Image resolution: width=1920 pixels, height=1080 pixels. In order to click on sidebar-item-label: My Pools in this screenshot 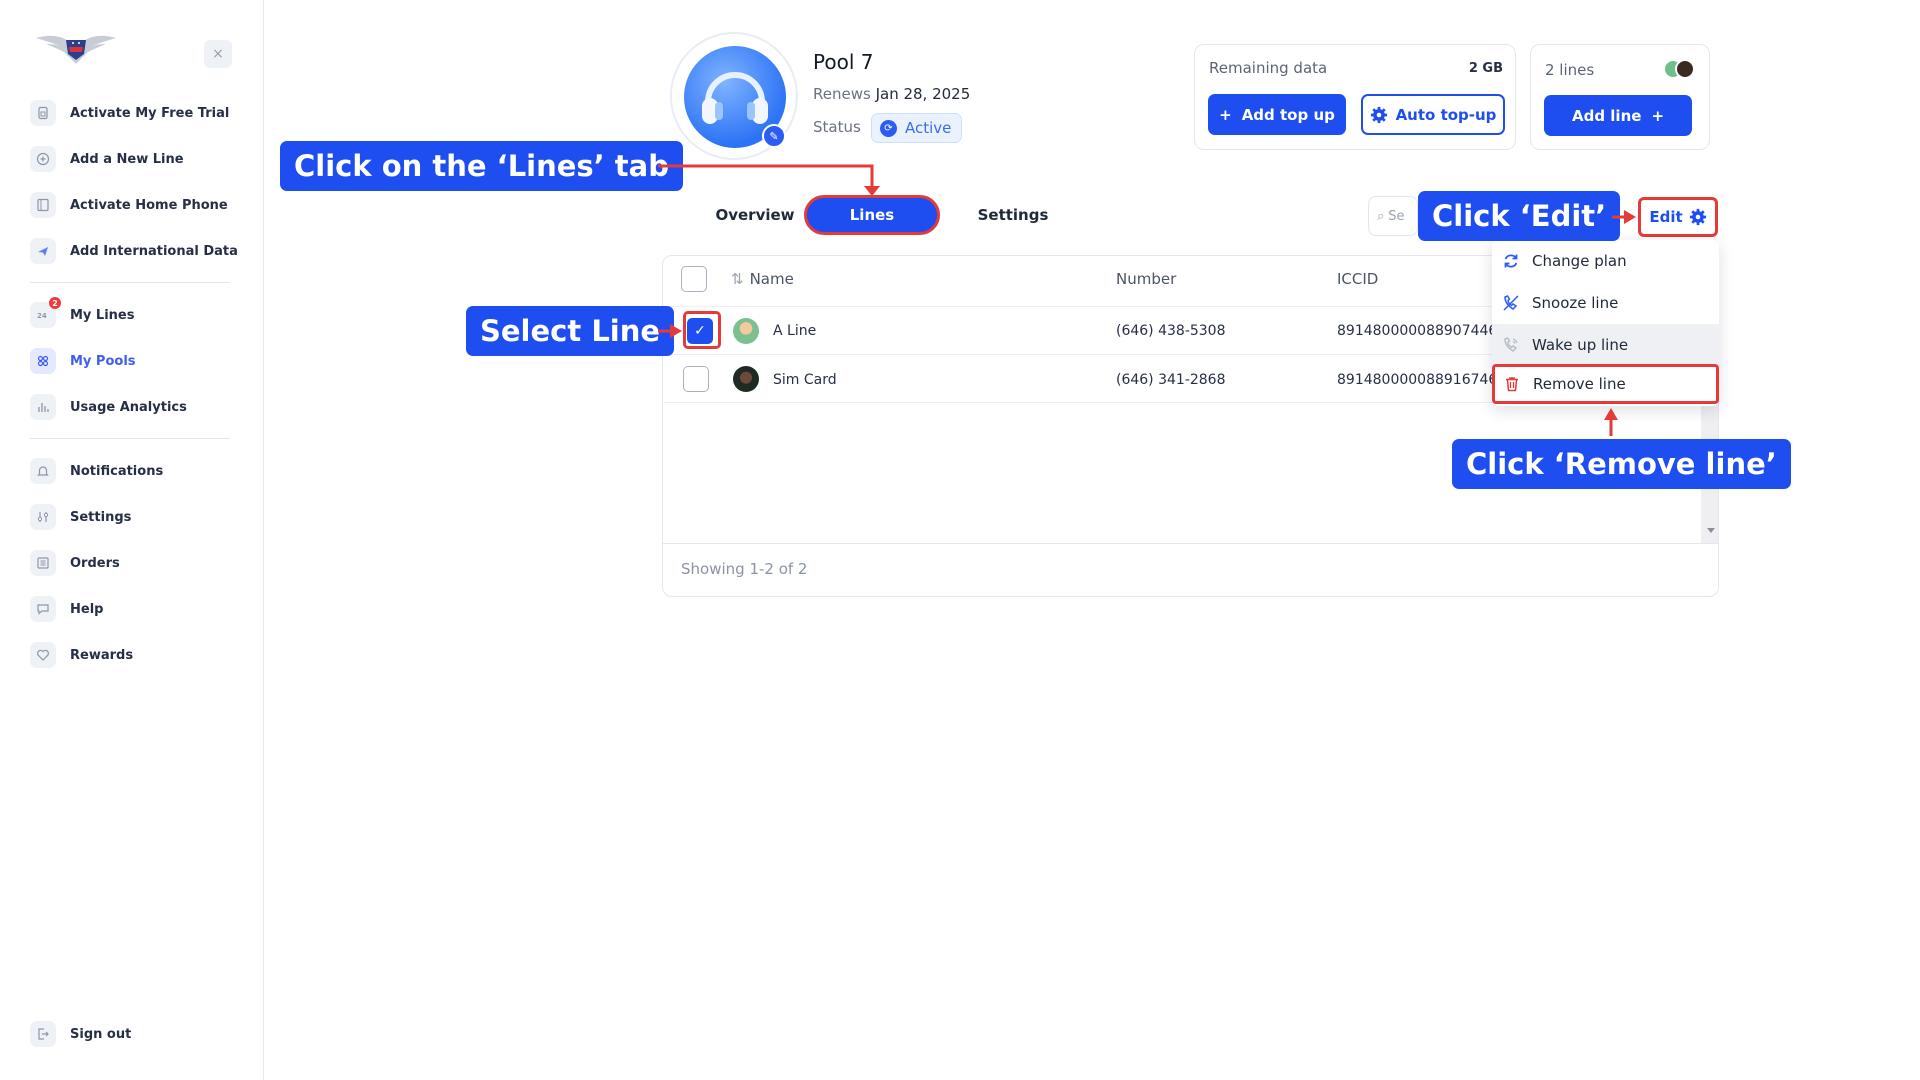, I will do `click(103, 361)`.